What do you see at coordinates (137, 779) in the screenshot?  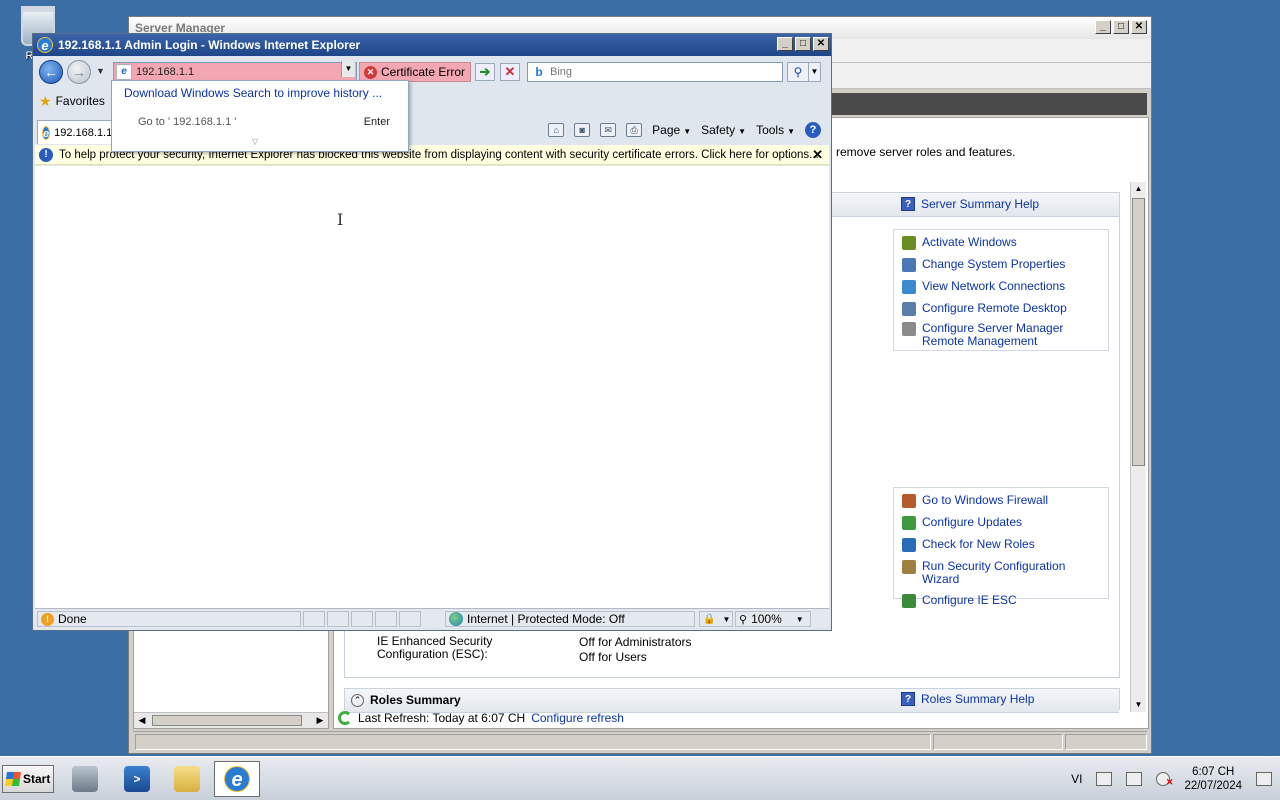 I see `taskbar-powershell: >` at bounding box center [137, 779].